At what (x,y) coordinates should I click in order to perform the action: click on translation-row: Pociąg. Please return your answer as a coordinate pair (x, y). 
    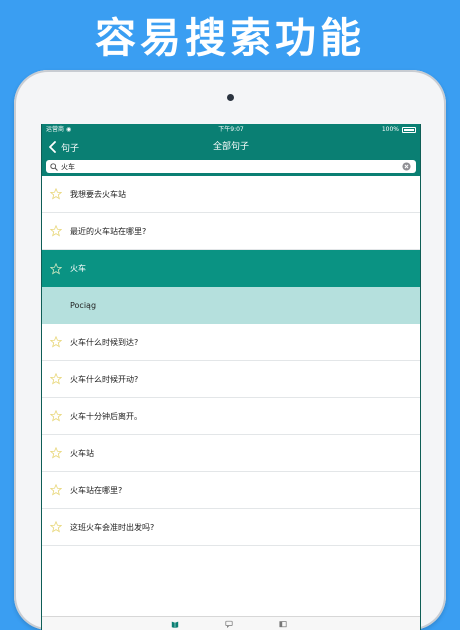
    Looking at the image, I should click on (231, 305).